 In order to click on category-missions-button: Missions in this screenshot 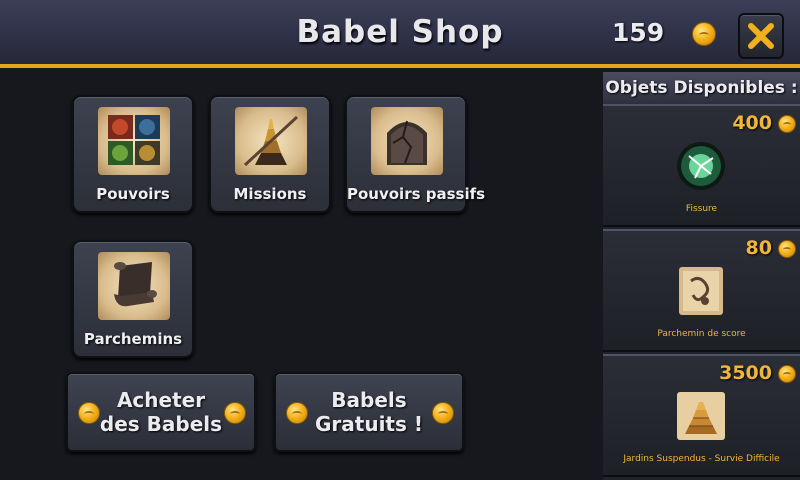, I will do `click(270, 154)`.